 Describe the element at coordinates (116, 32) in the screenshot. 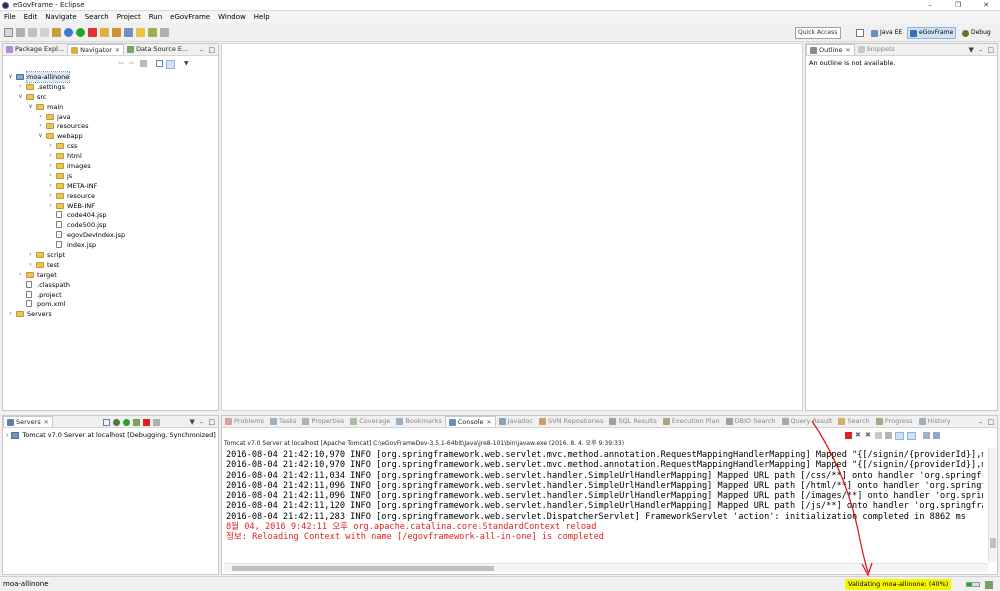

I see `open-type-icon` at that location.